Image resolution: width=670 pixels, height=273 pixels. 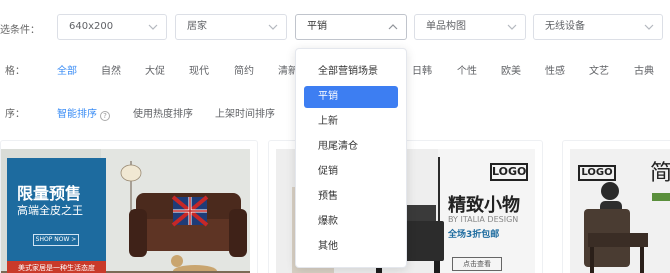 I want to click on brand-text: BY ITALIA DESIGN, so click(x=483, y=219).